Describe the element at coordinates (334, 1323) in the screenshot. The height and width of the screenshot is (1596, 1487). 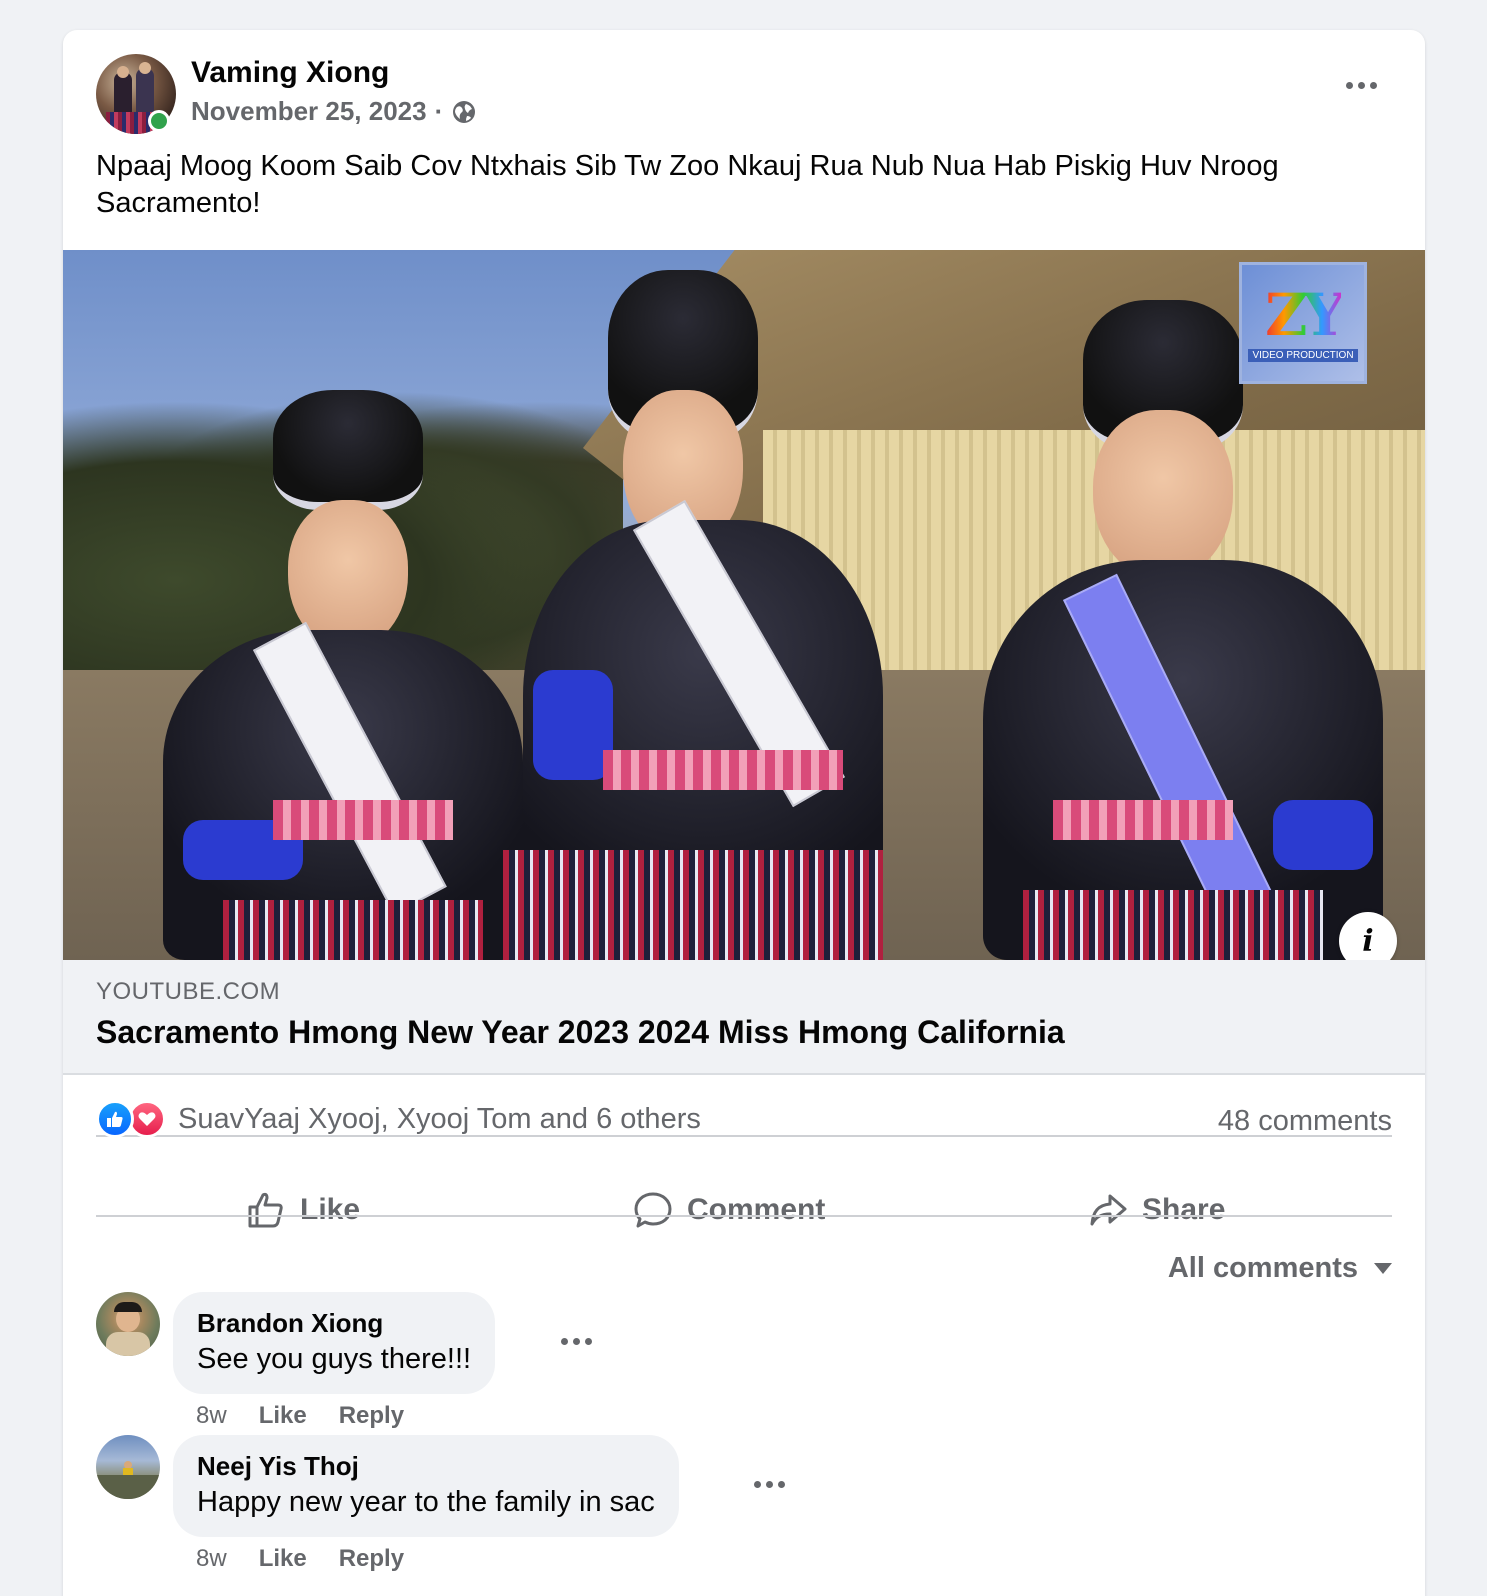
I see `commenter-name: Brandon Xiong` at that location.